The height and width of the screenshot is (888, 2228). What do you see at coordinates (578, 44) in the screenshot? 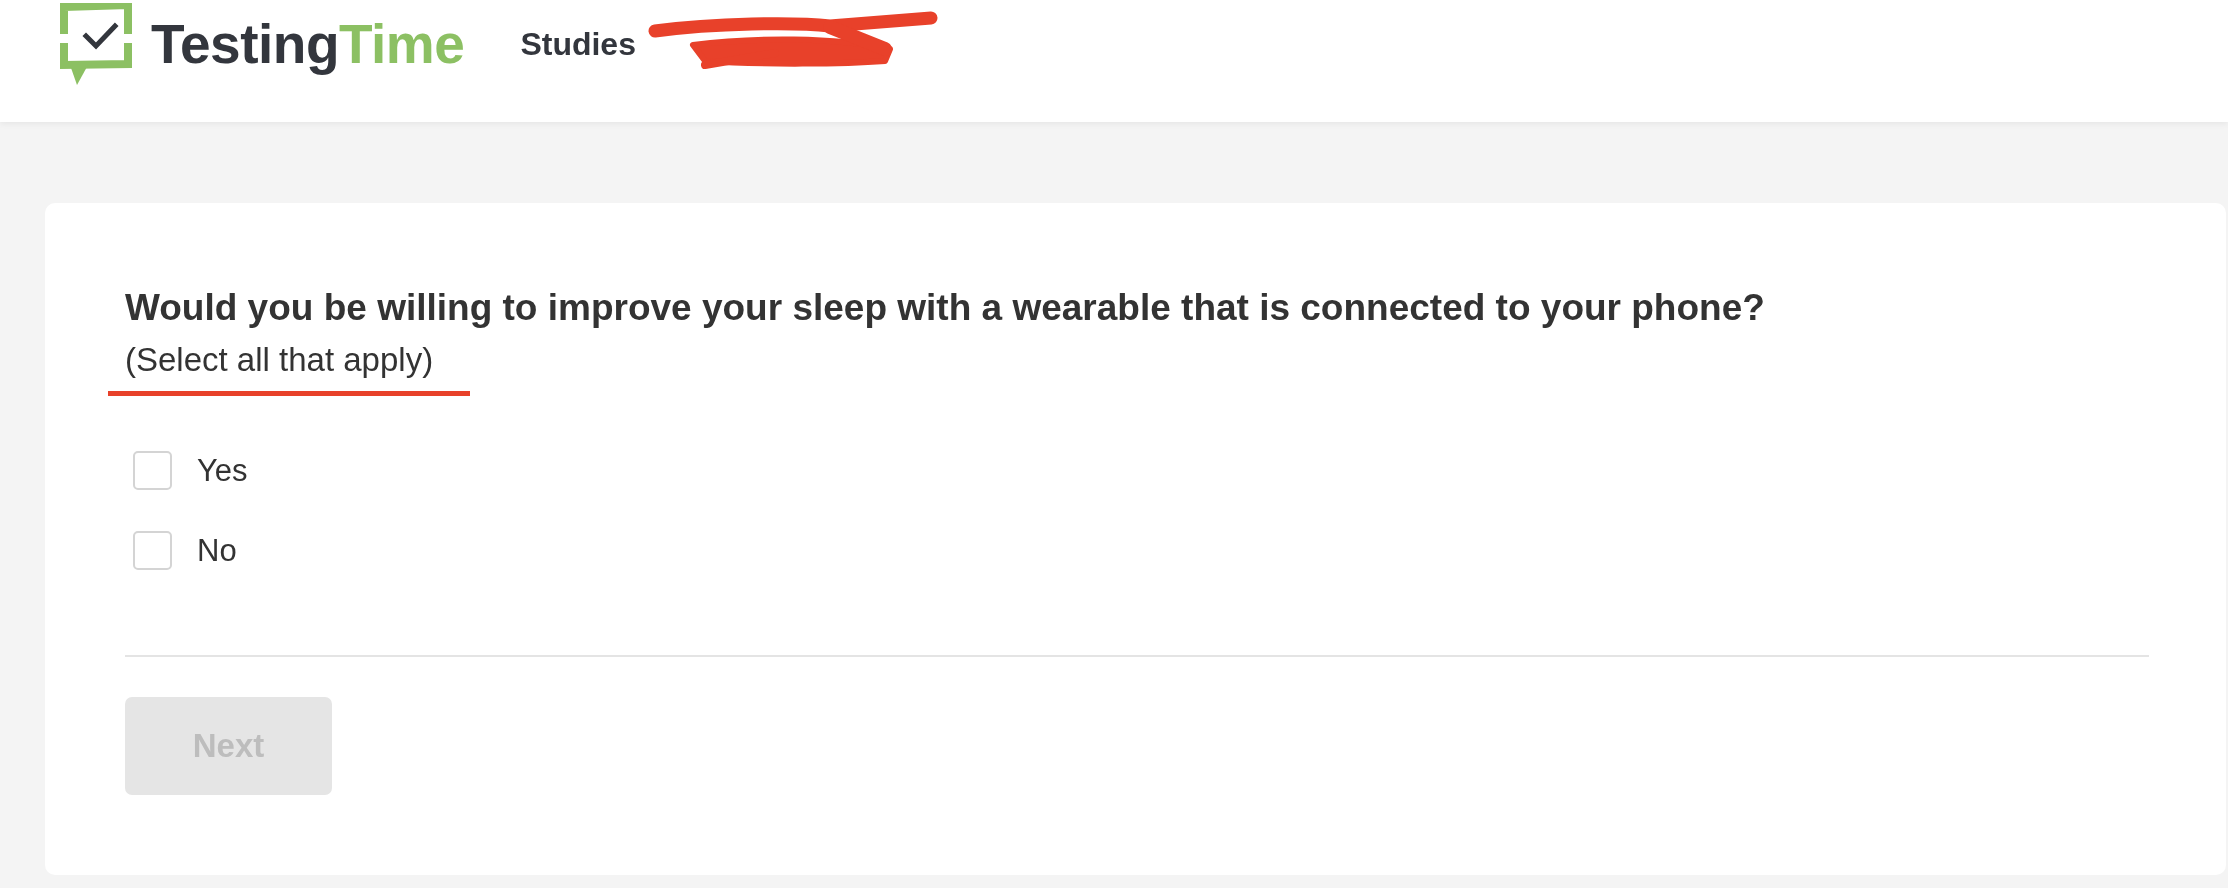
I see `nav-link: Studies` at bounding box center [578, 44].